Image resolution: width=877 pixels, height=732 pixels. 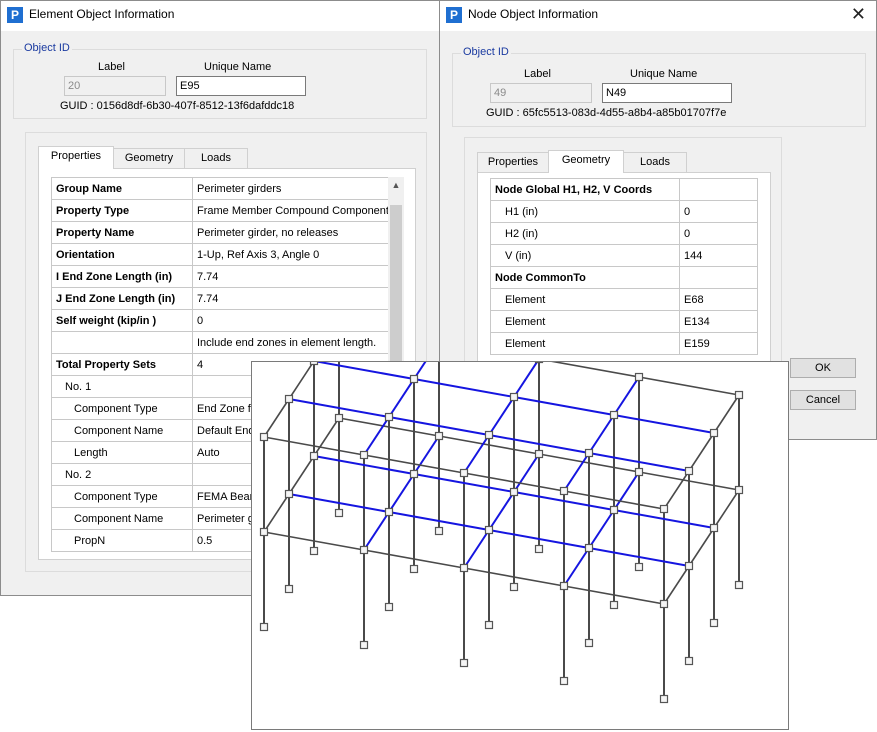 I want to click on element-window-titlebar: P Element Object Information, so click(x=222, y=16).